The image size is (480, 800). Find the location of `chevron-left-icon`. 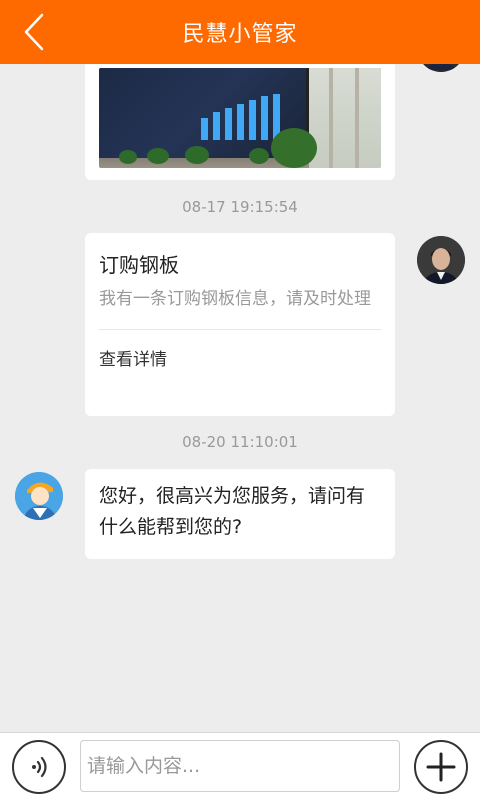

chevron-left-icon is located at coordinates (34, 32).